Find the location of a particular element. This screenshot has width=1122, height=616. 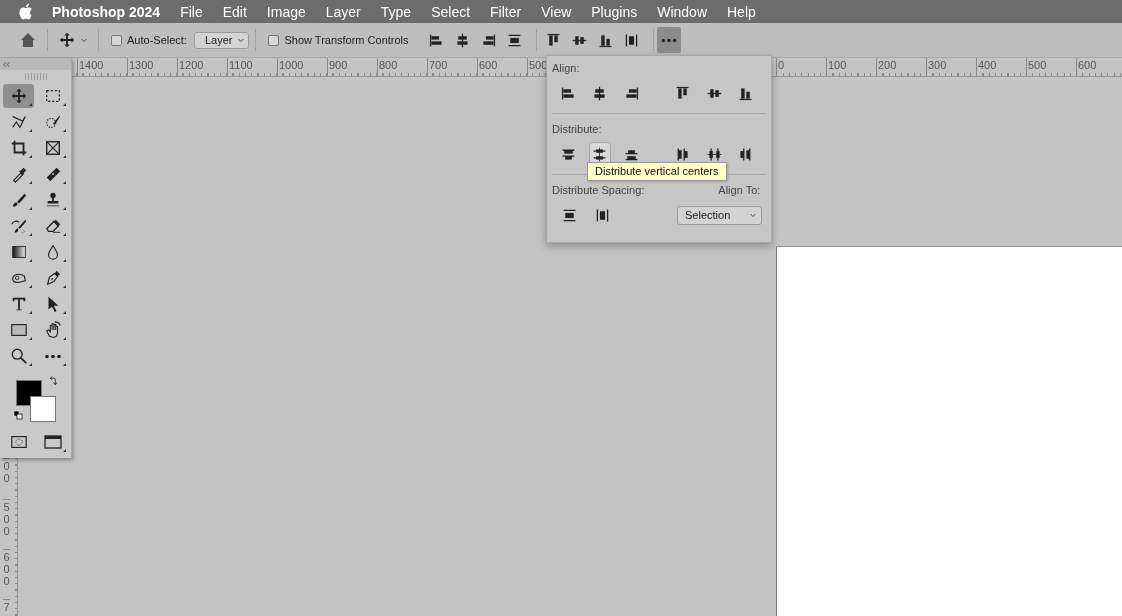

default-colors-icon is located at coordinates (18, 415).